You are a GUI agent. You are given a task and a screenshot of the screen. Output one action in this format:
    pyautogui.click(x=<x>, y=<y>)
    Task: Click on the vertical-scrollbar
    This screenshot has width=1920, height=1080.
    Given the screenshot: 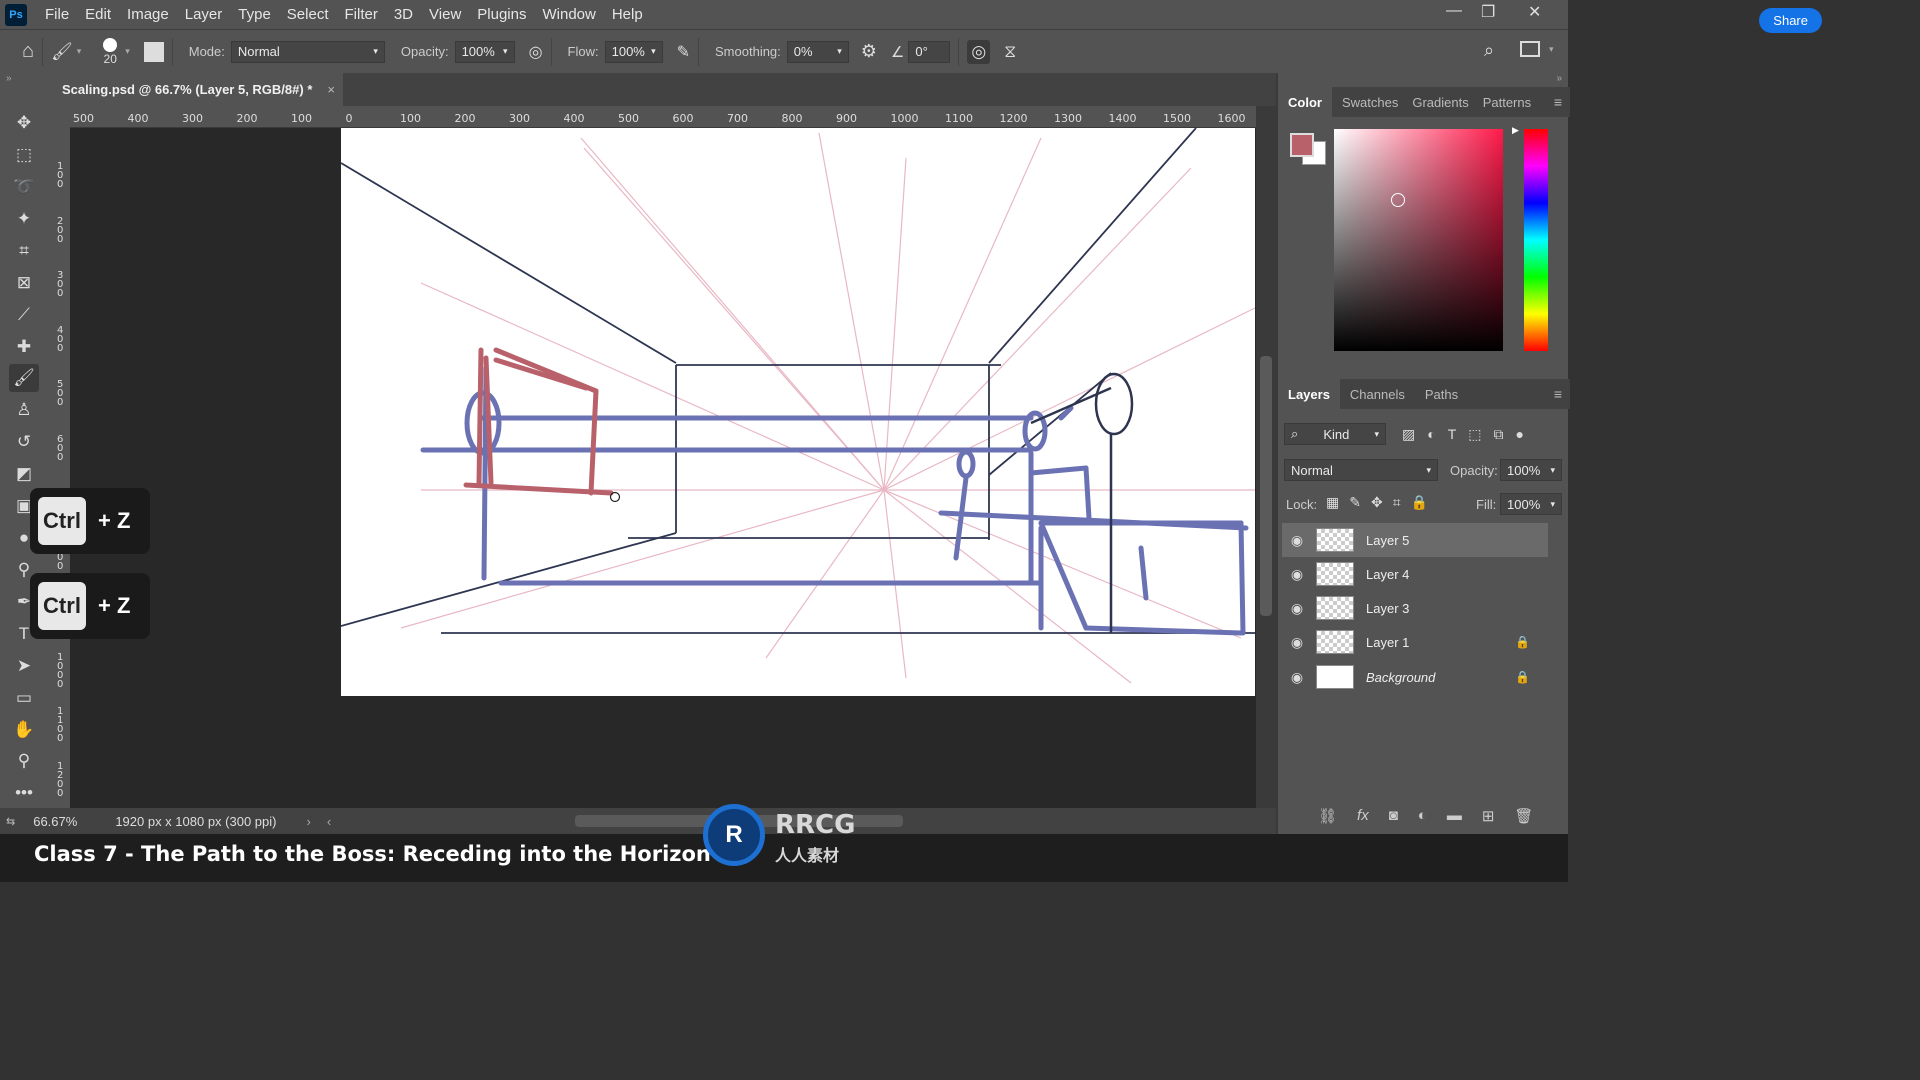 What is the action you would take?
    pyautogui.click(x=1266, y=457)
    